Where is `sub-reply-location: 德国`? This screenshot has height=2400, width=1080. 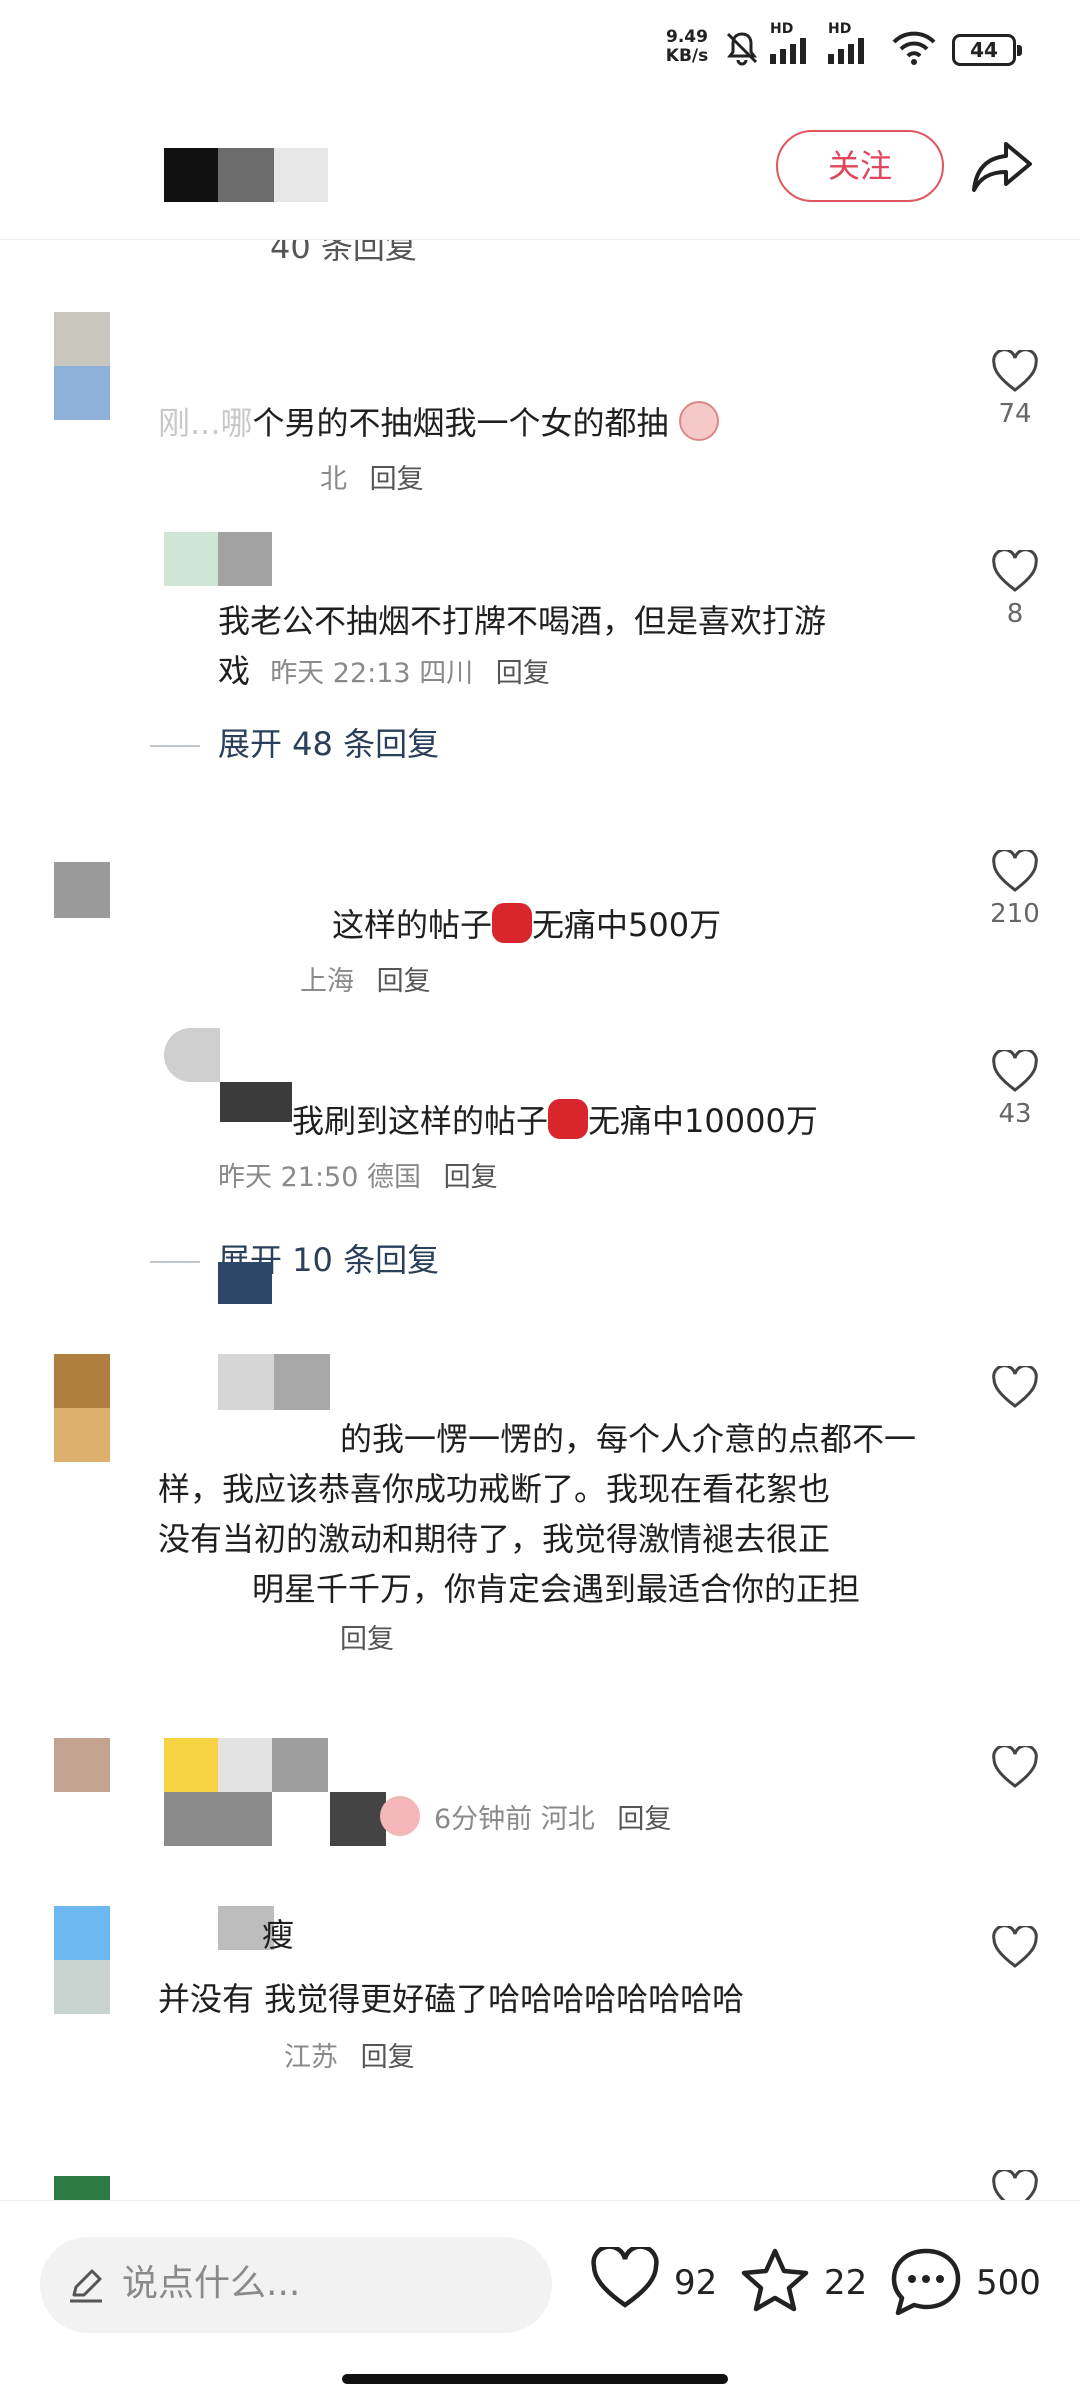
sub-reply-location: 德国 is located at coordinates (394, 1177).